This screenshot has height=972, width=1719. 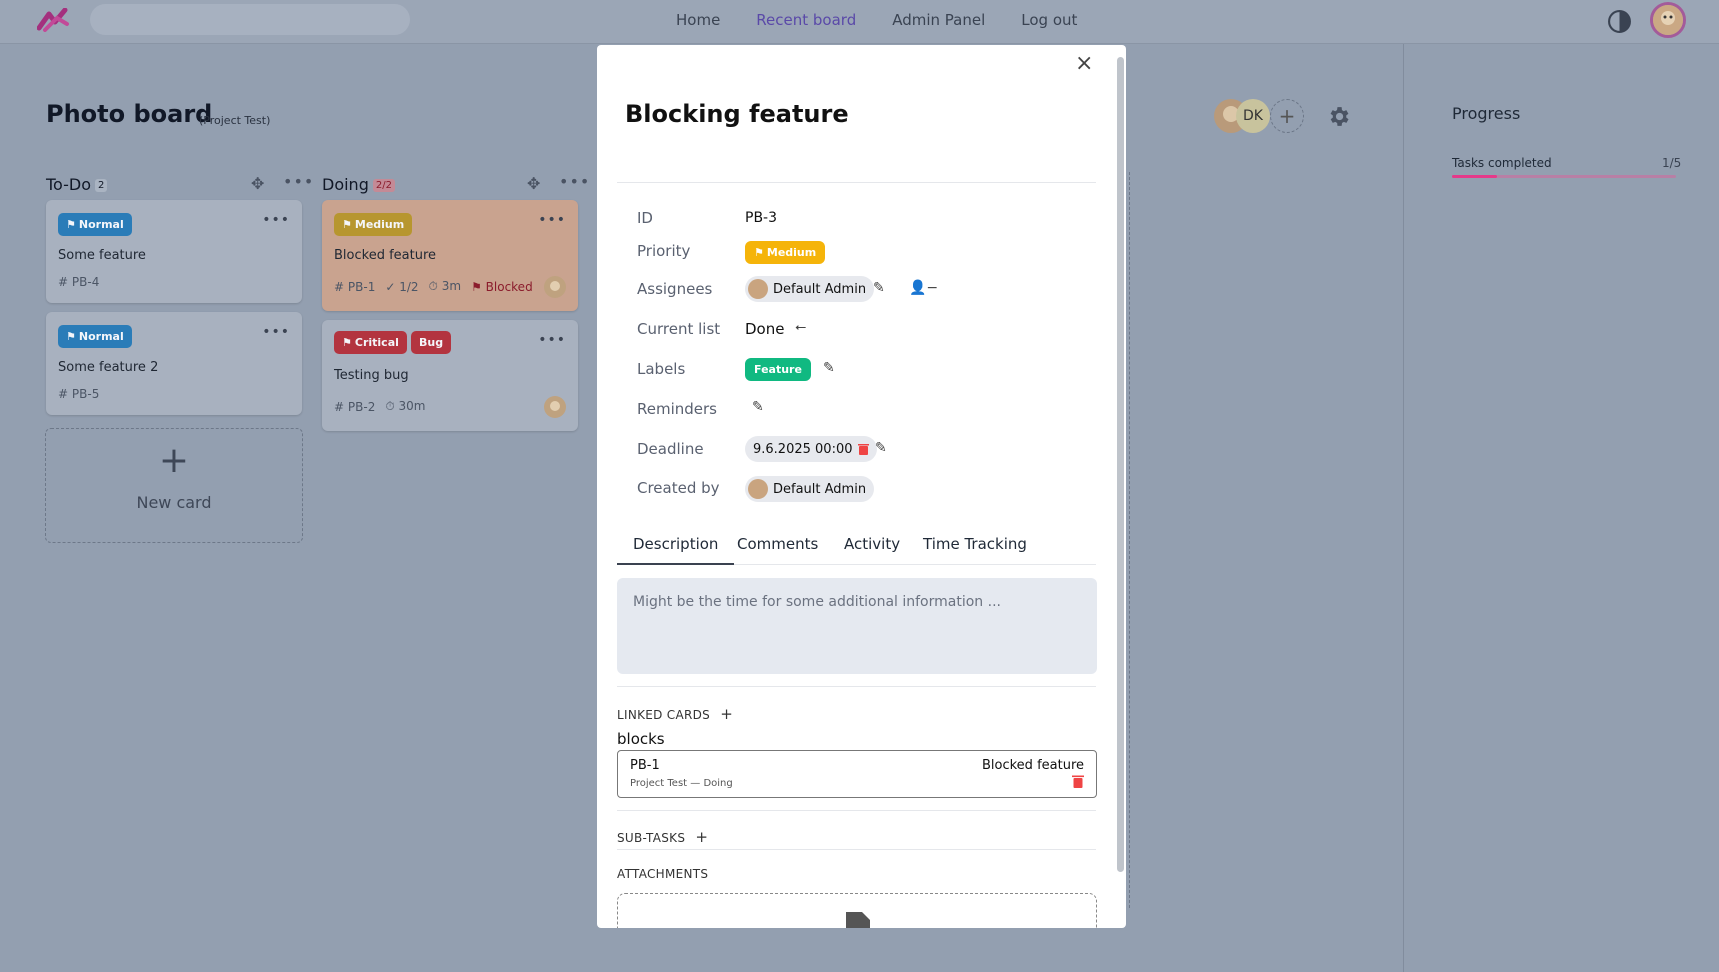 What do you see at coordinates (726, 714) in the screenshot?
I see `add-linked-card-icon: +` at bounding box center [726, 714].